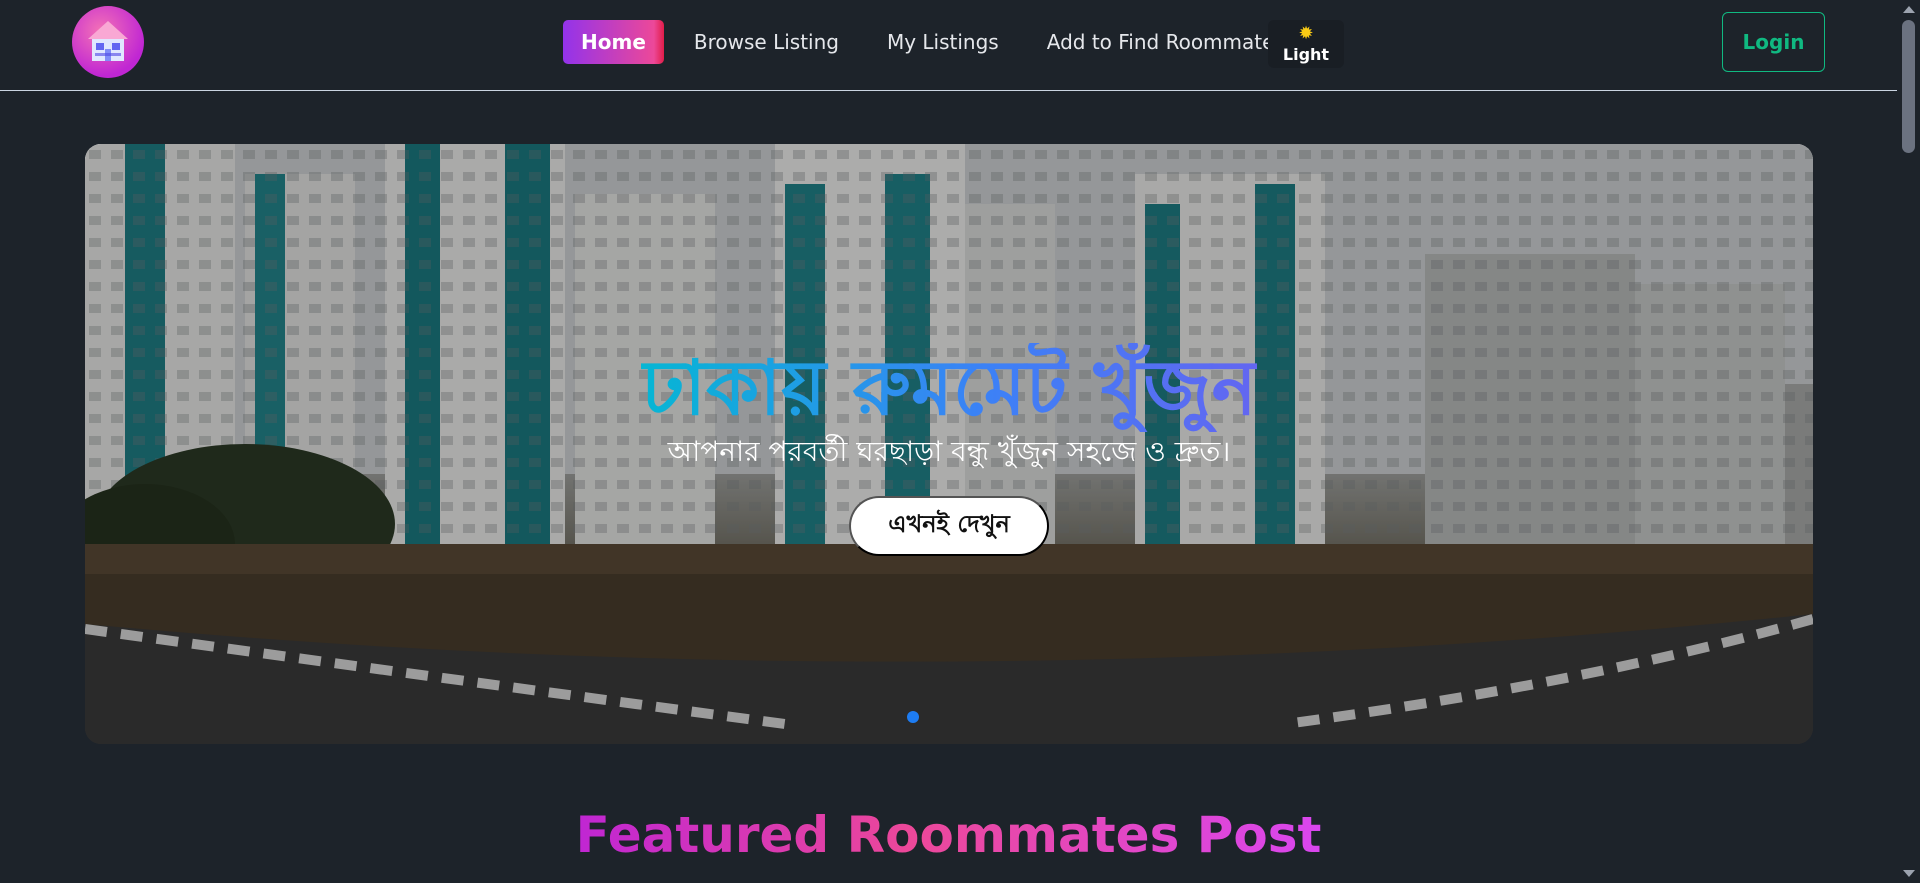 The width and height of the screenshot is (1920, 883). I want to click on page-scrollbar, so click(1908, 441).